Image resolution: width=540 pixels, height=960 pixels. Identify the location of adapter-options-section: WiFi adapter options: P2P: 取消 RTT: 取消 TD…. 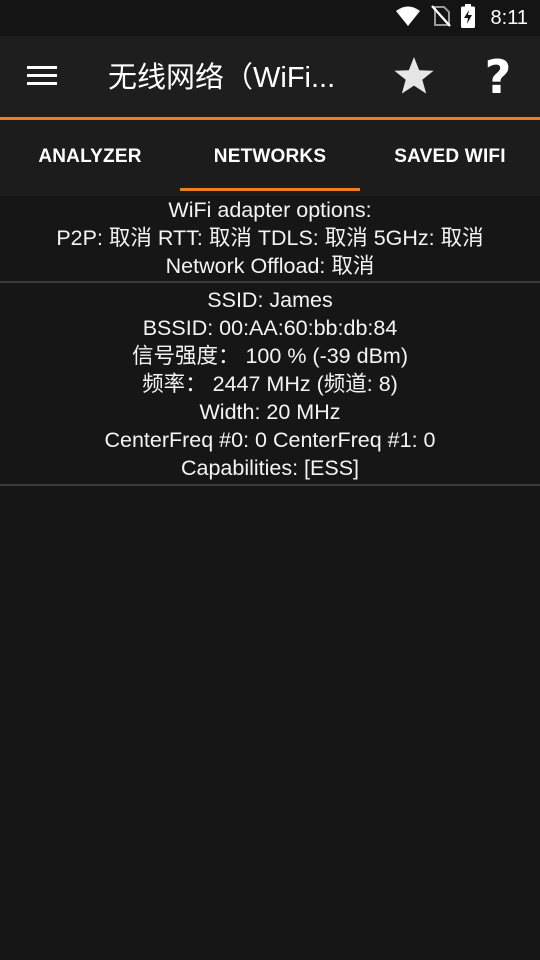
(270, 238).